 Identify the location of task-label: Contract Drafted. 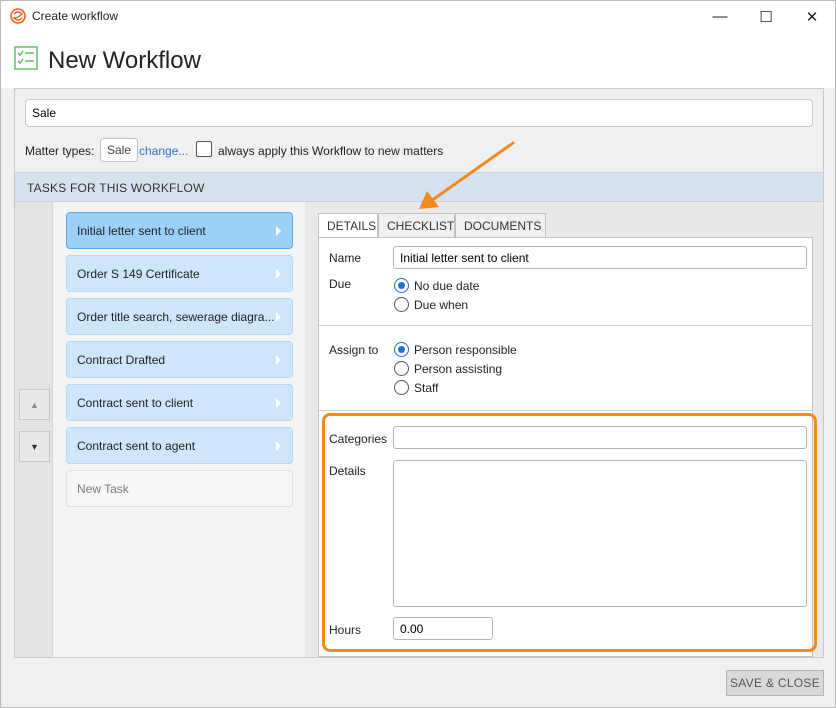
(121, 360).